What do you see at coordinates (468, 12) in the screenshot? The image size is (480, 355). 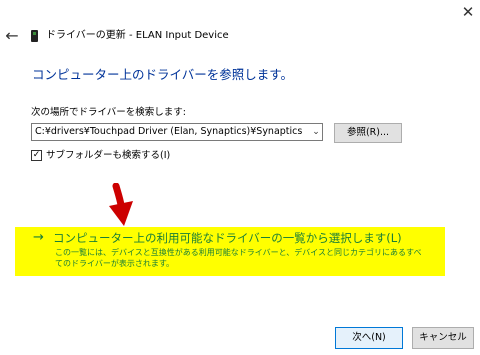 I see `close-icon: ✕` at bounding box center [468, 12].